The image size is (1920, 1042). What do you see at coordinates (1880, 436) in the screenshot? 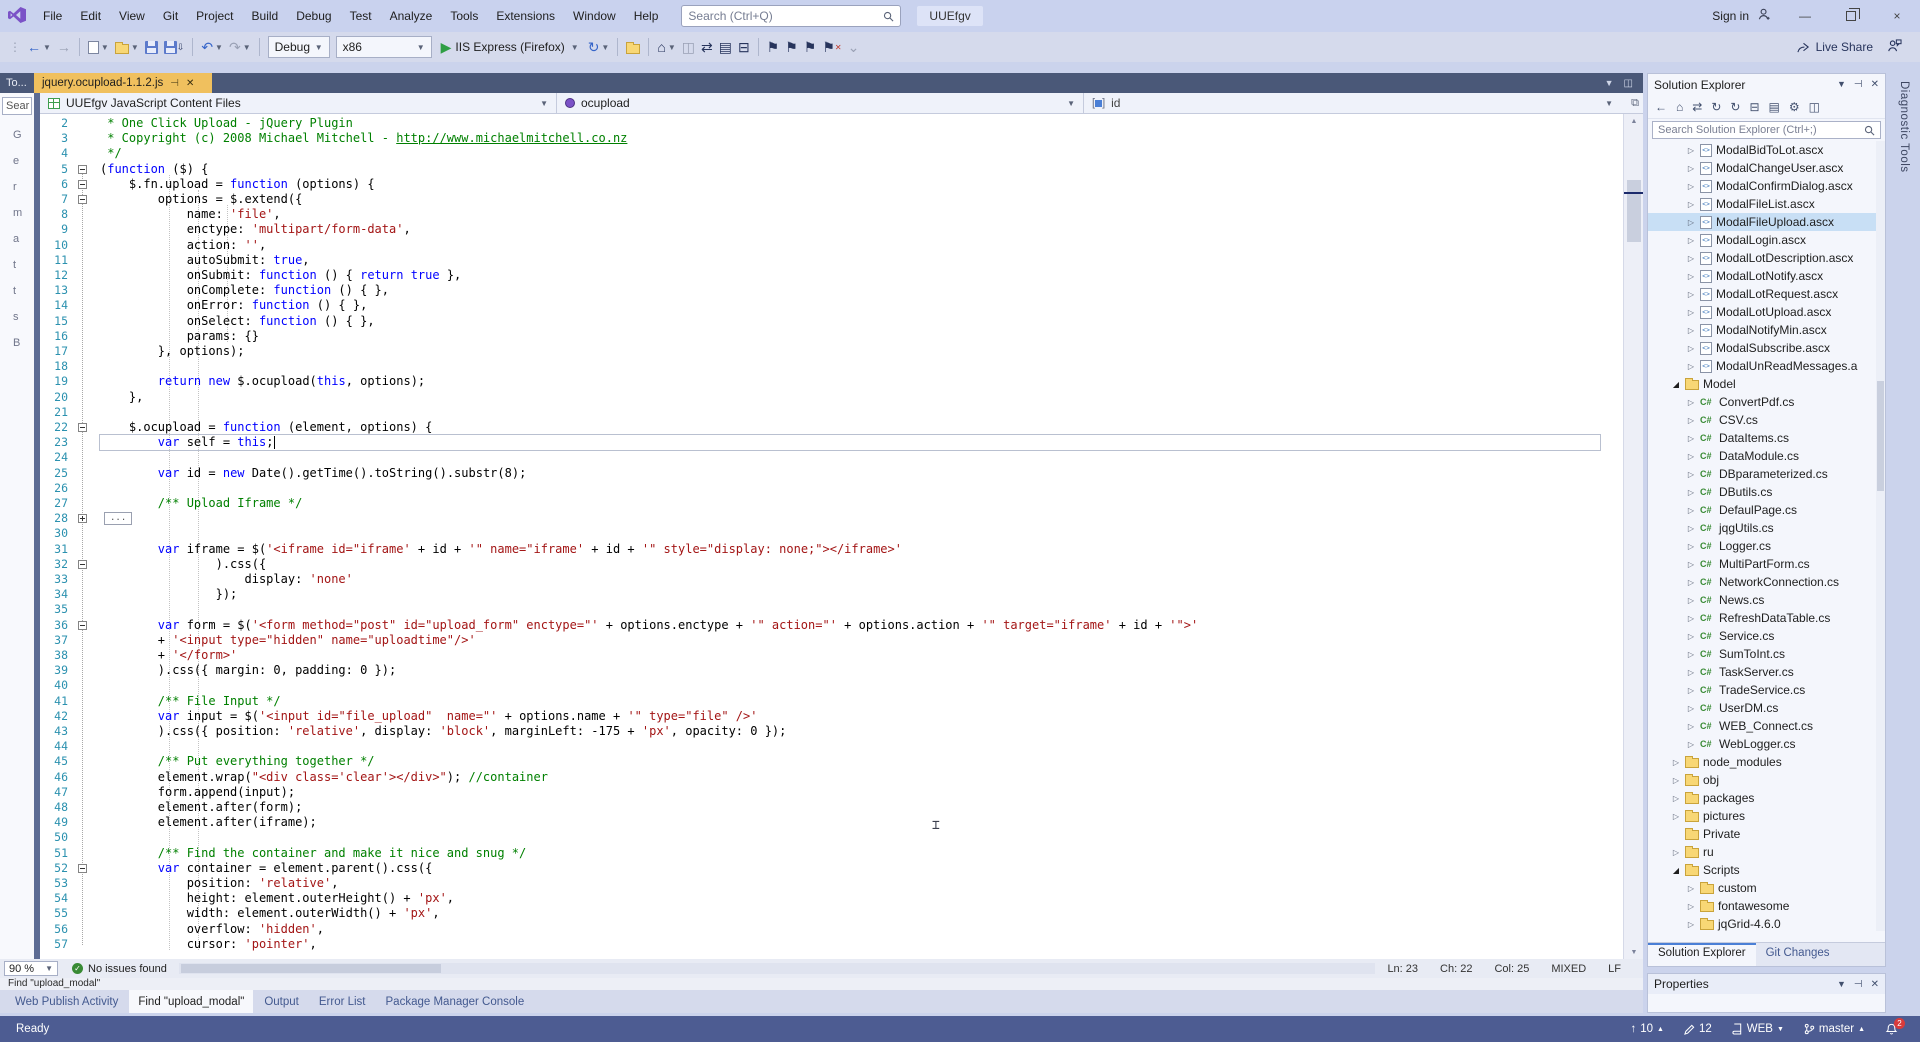
I see `scrollbar-thumb` at bounding box center [1880, 436].